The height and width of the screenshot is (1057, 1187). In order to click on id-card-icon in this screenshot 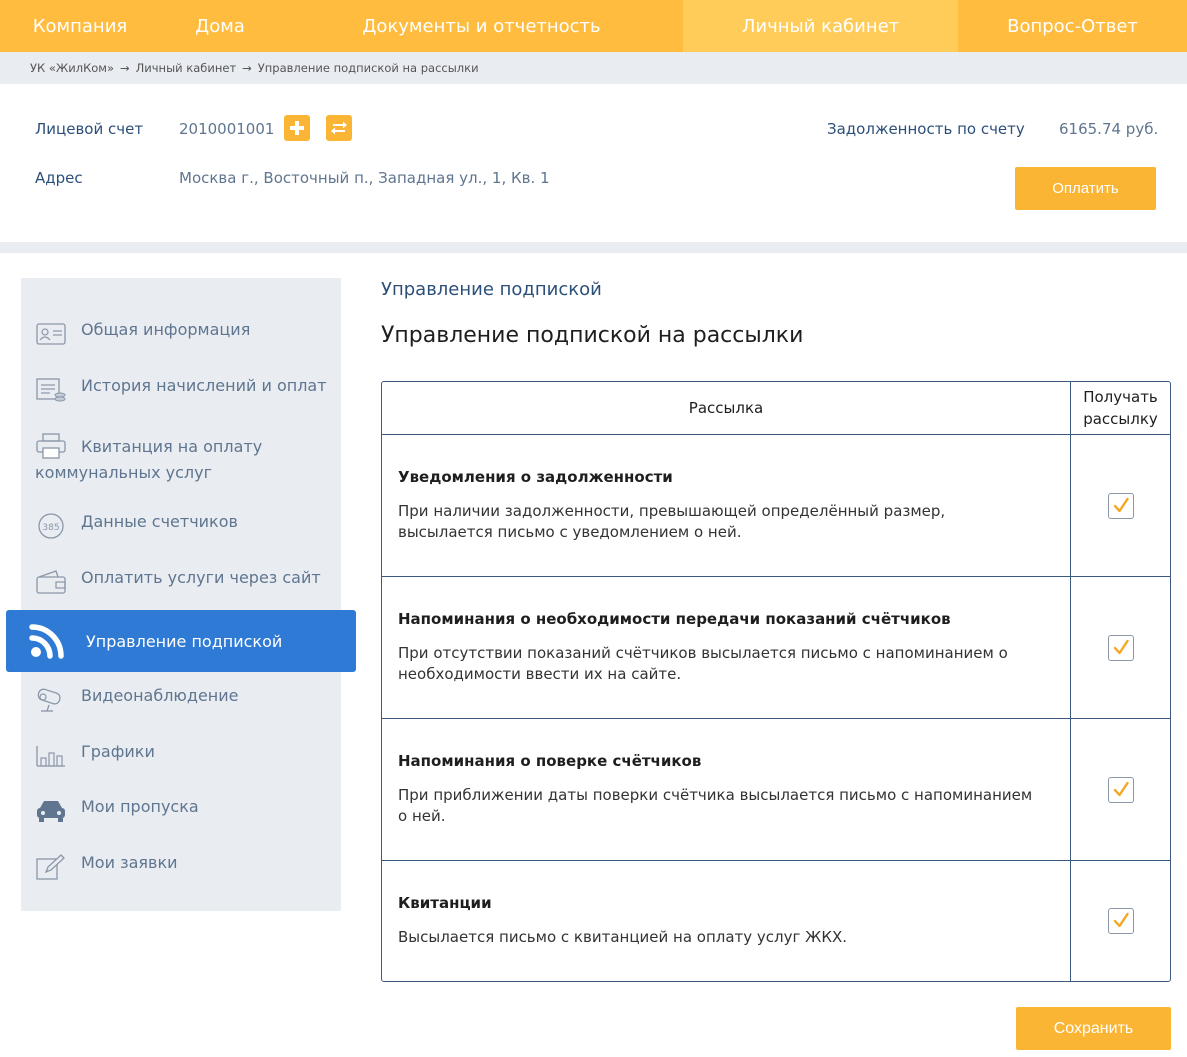, I will do `click(51, 334)`.